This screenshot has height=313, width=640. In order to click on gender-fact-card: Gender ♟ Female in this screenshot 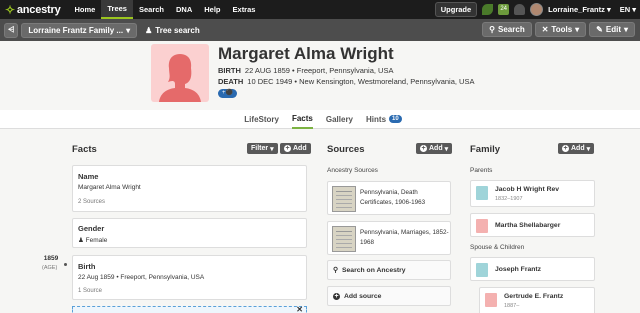, I will do `click(189, 233)`.